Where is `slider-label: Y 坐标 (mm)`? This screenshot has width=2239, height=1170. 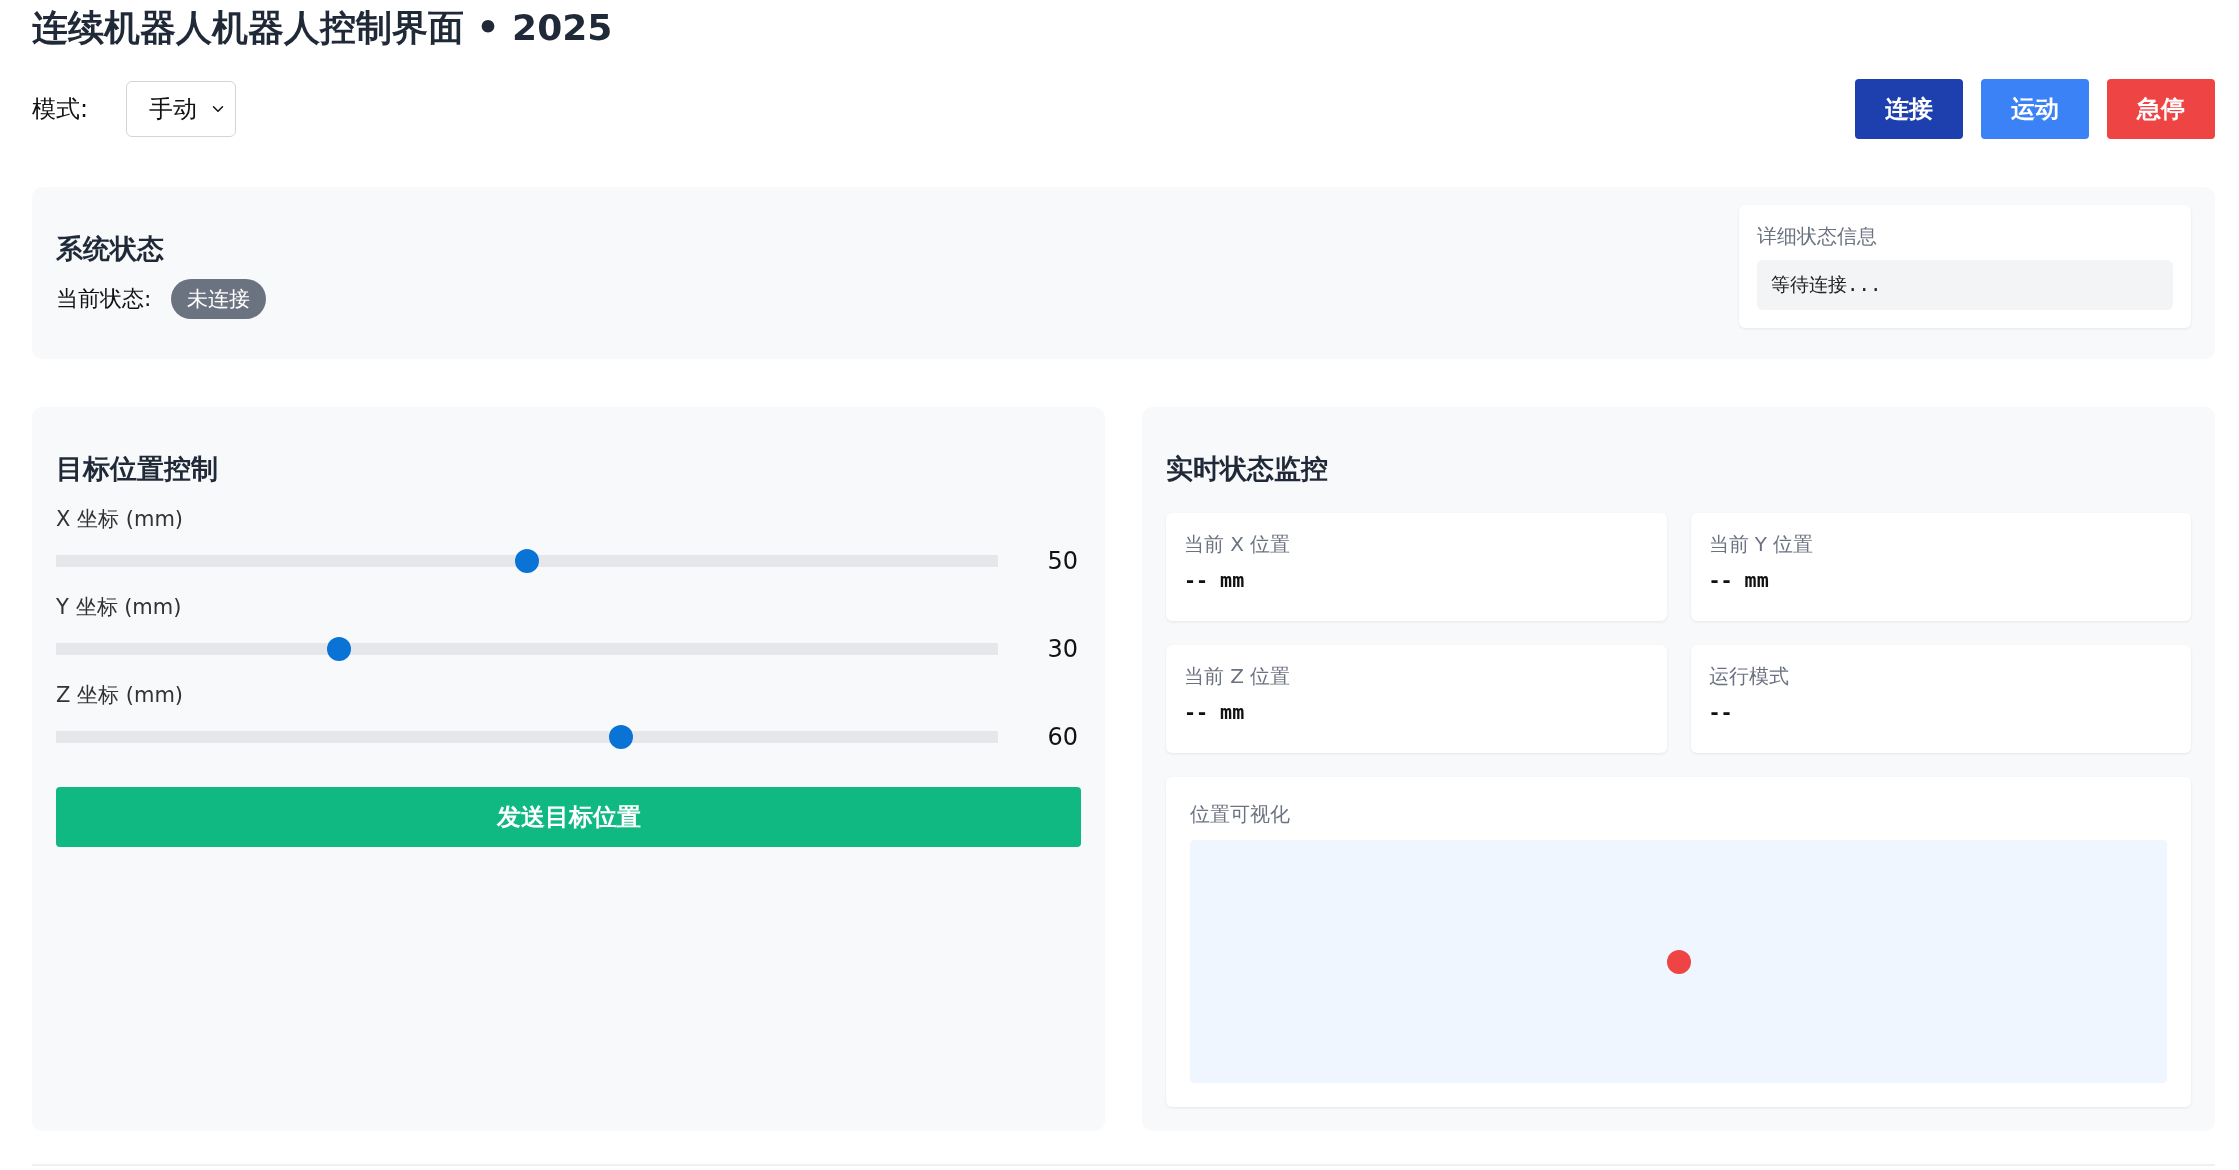
slider-label: Y 坐标 (mm) is located at coordinates (119, 607).